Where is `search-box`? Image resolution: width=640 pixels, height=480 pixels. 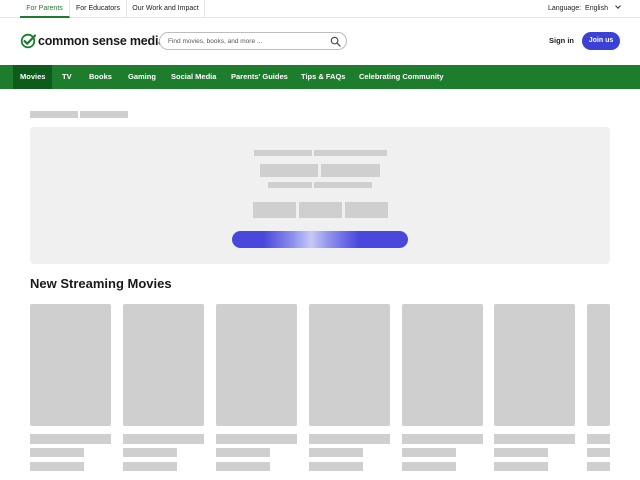 search-box is located at coordinates (253, 41).